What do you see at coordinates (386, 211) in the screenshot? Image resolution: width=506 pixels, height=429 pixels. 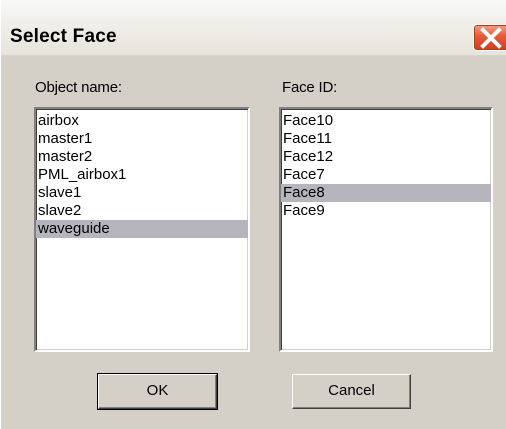 I see `face-list-item: Face9` at bounding box center [386, 211].